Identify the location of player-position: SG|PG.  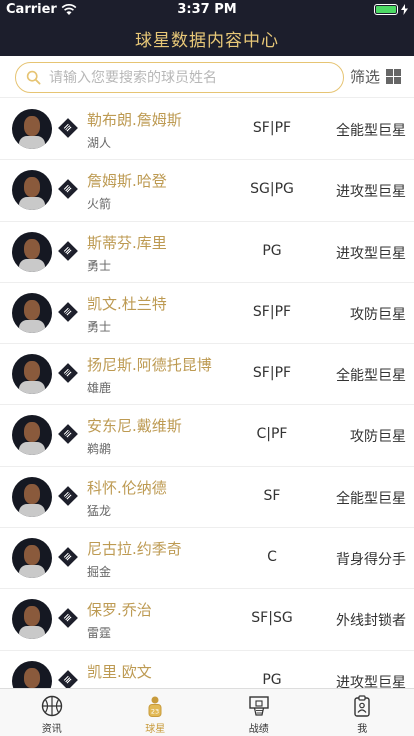
(272, 189).